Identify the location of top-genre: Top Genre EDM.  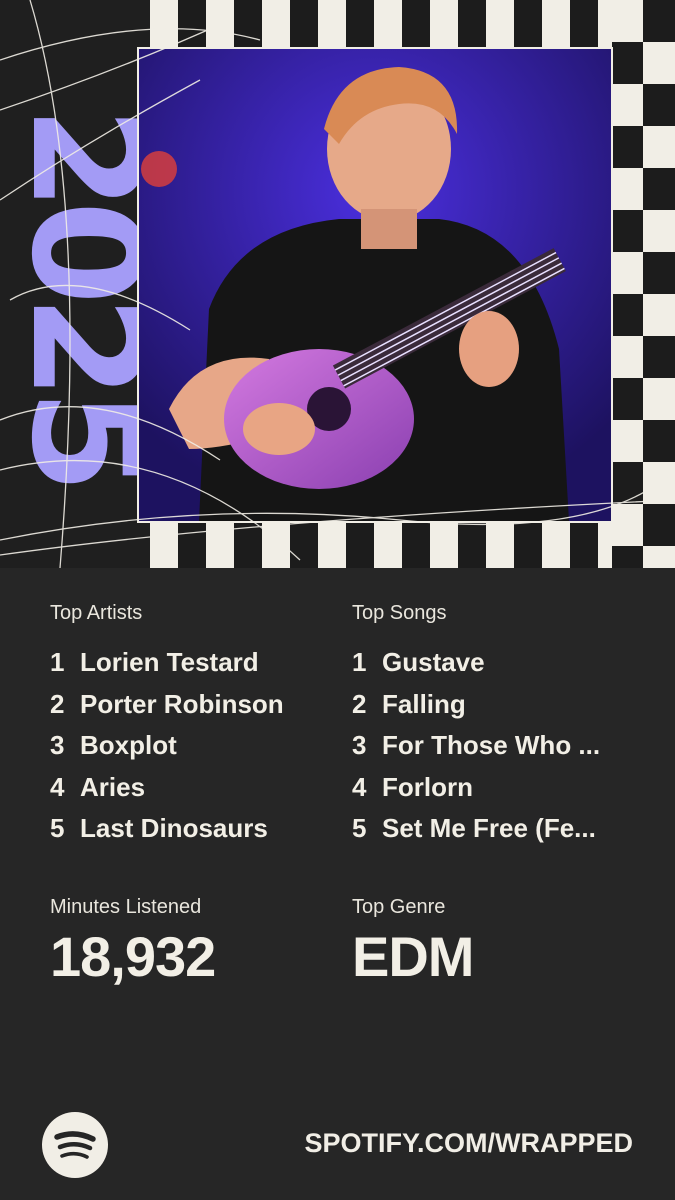
(413, 944).